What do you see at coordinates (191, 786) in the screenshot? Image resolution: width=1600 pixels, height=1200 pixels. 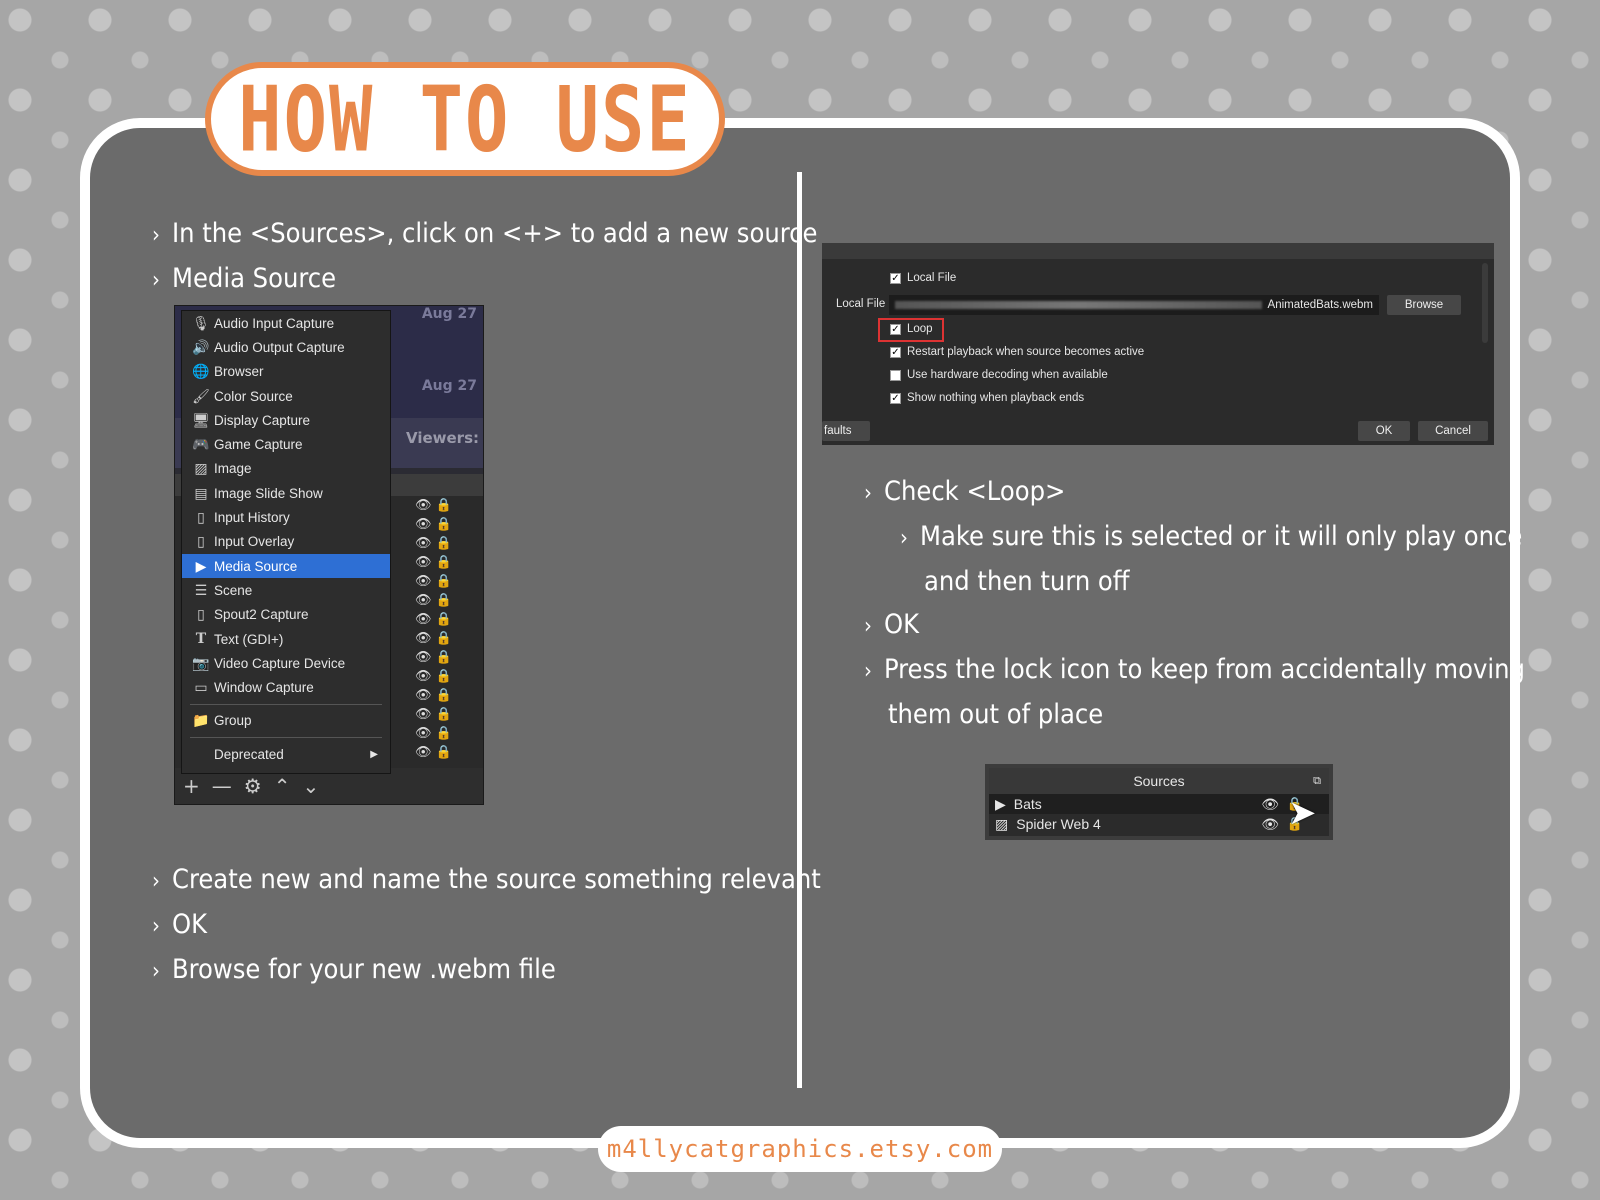 I see `add-icon: +` at bounding box center [191, 786].